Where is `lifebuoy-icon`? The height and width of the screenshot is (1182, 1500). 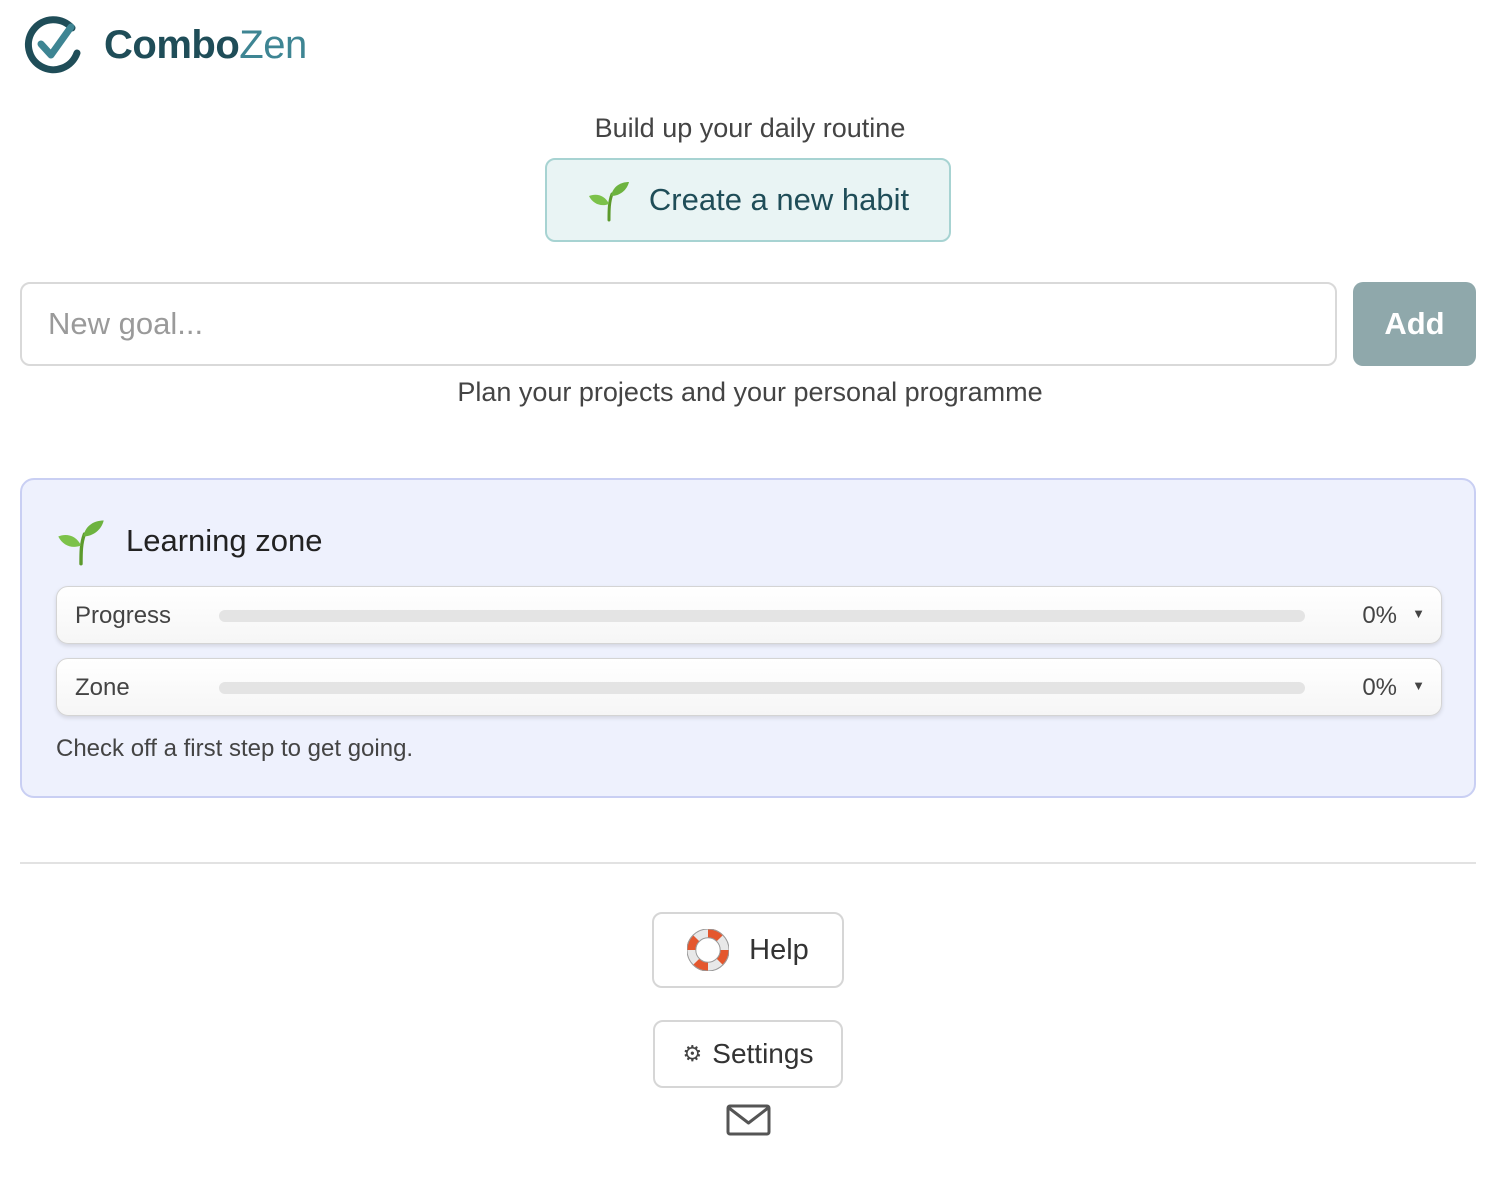 lifebuoy-icon is located at coordinates (708, 950).